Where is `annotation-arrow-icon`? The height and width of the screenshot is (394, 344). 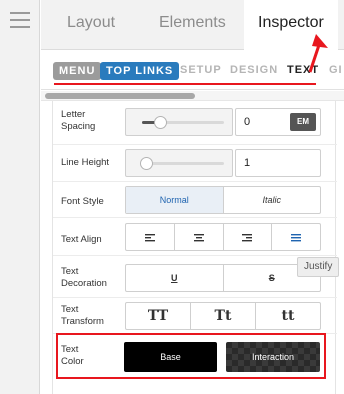
annotation-arrow-icon is located at coordinates (318, 53).